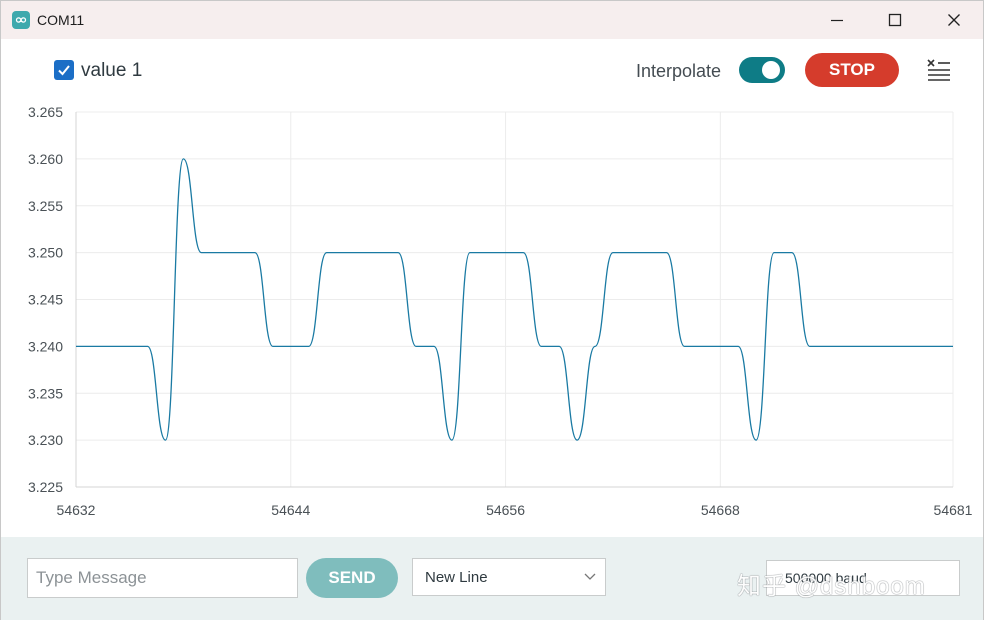  I want to click on y-tick-label: 3.265, so click(45, 112).